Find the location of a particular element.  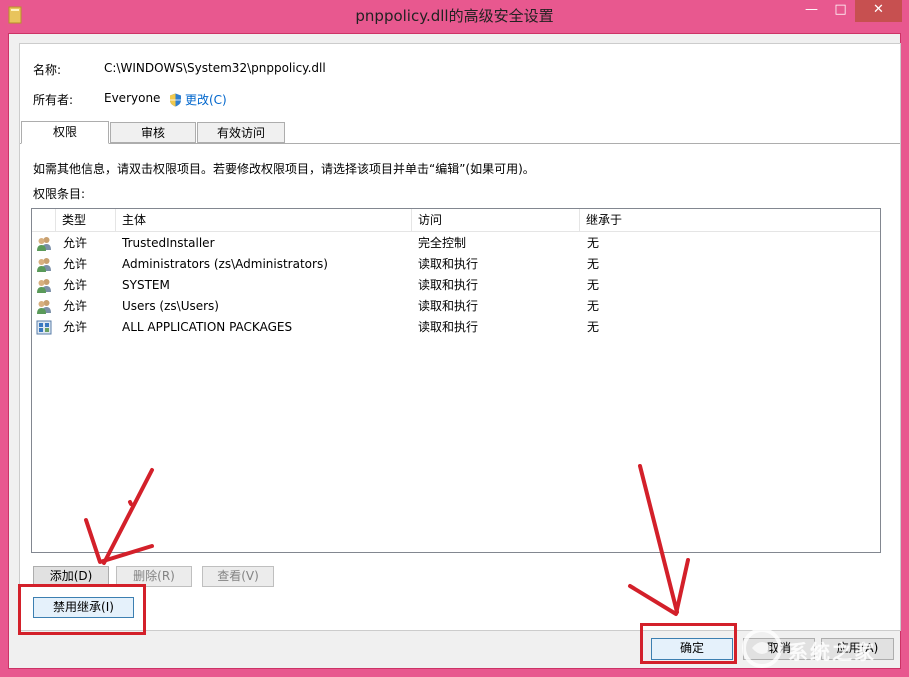

column-header-access: 访问 is located at coordinates (496, 220).